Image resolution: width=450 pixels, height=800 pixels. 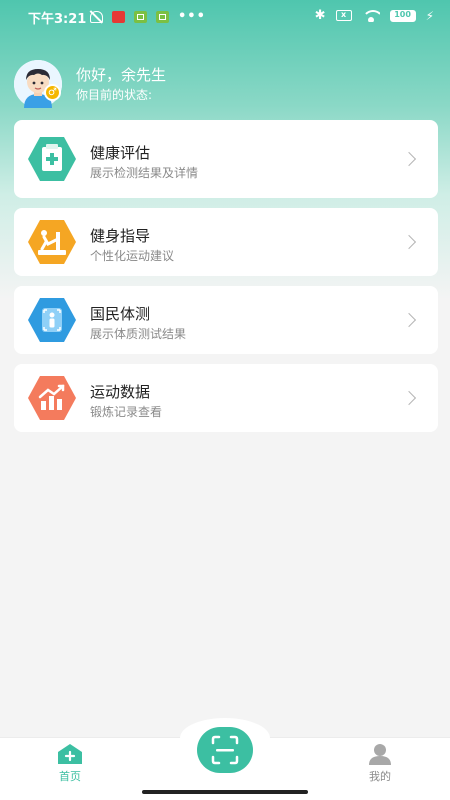 I want to click on scan-button, so click(x=225, y=750).